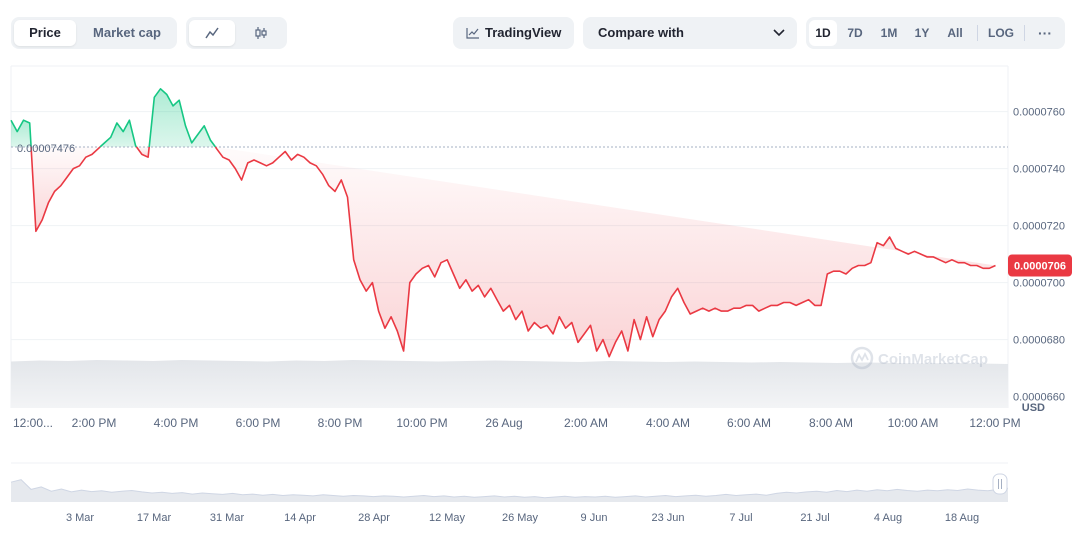  I want to click on reference-price-label: 0.00007476, so click(46, 149).